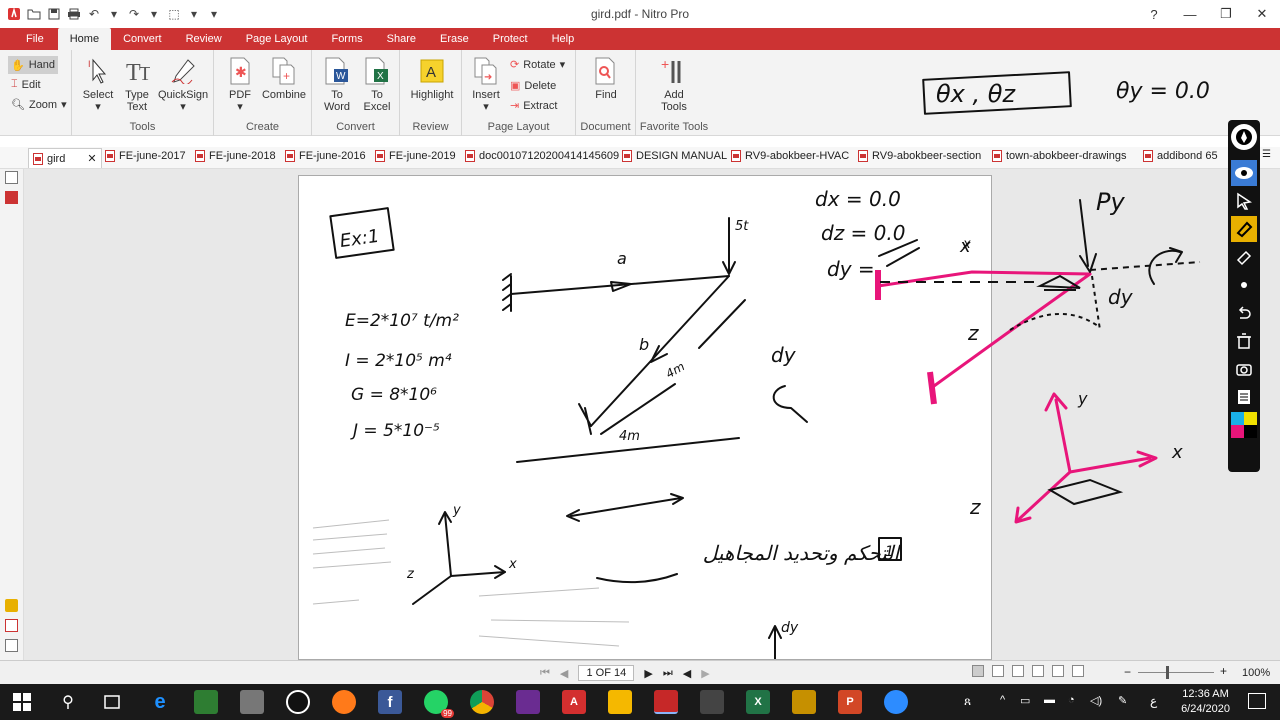 Image resolution: width=1280 pixels, height=720 pixels. I want to click on eraser-icon, so click(1244, 257).